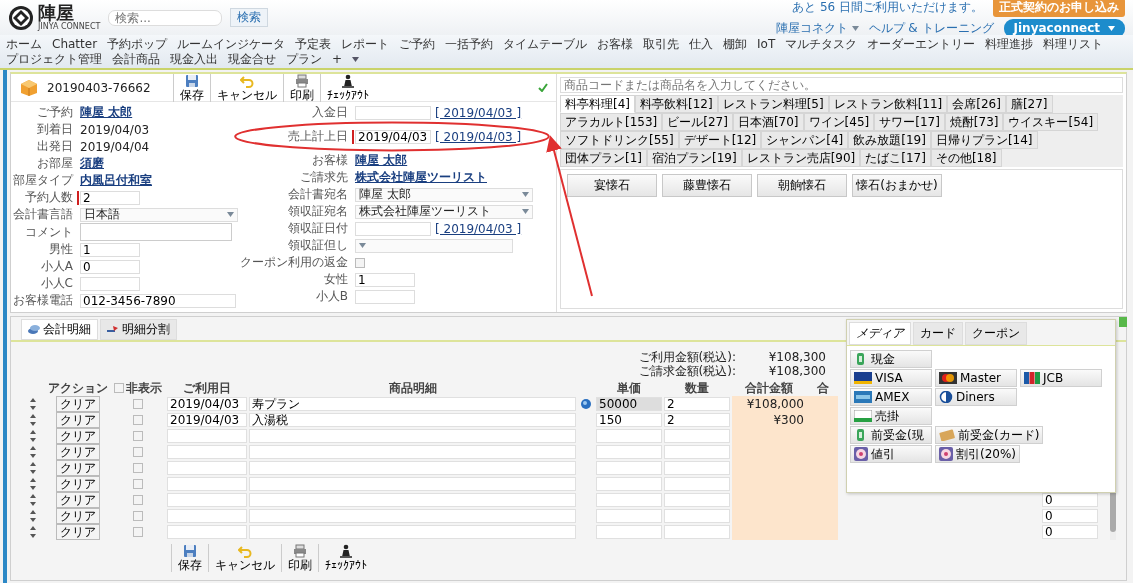 The width and height of the screenshot is (1133, 583). Describe the element at coordinates (92, 163) in the screenshot. I see `field-link: 須磨` at that location.